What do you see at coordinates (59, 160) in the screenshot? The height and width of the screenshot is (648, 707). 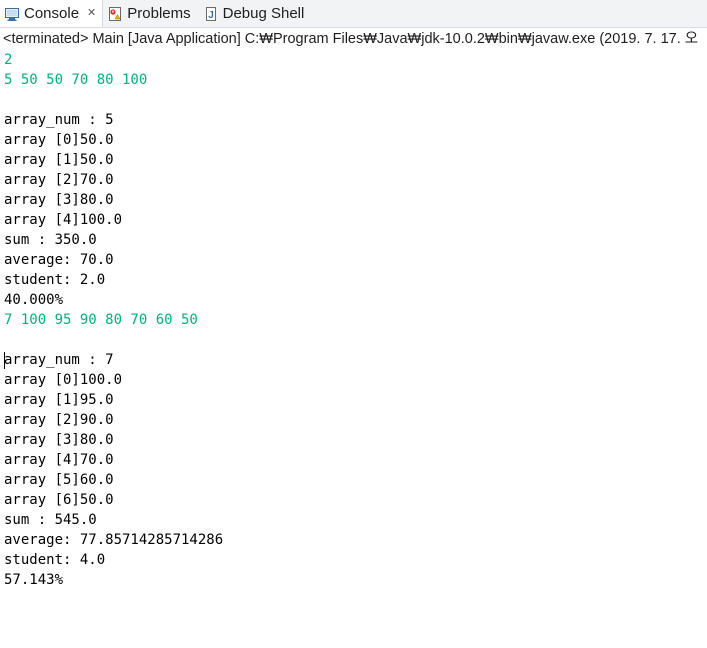 I see `console-output-line: array [1]50.0` at bounding box center [59, 160].